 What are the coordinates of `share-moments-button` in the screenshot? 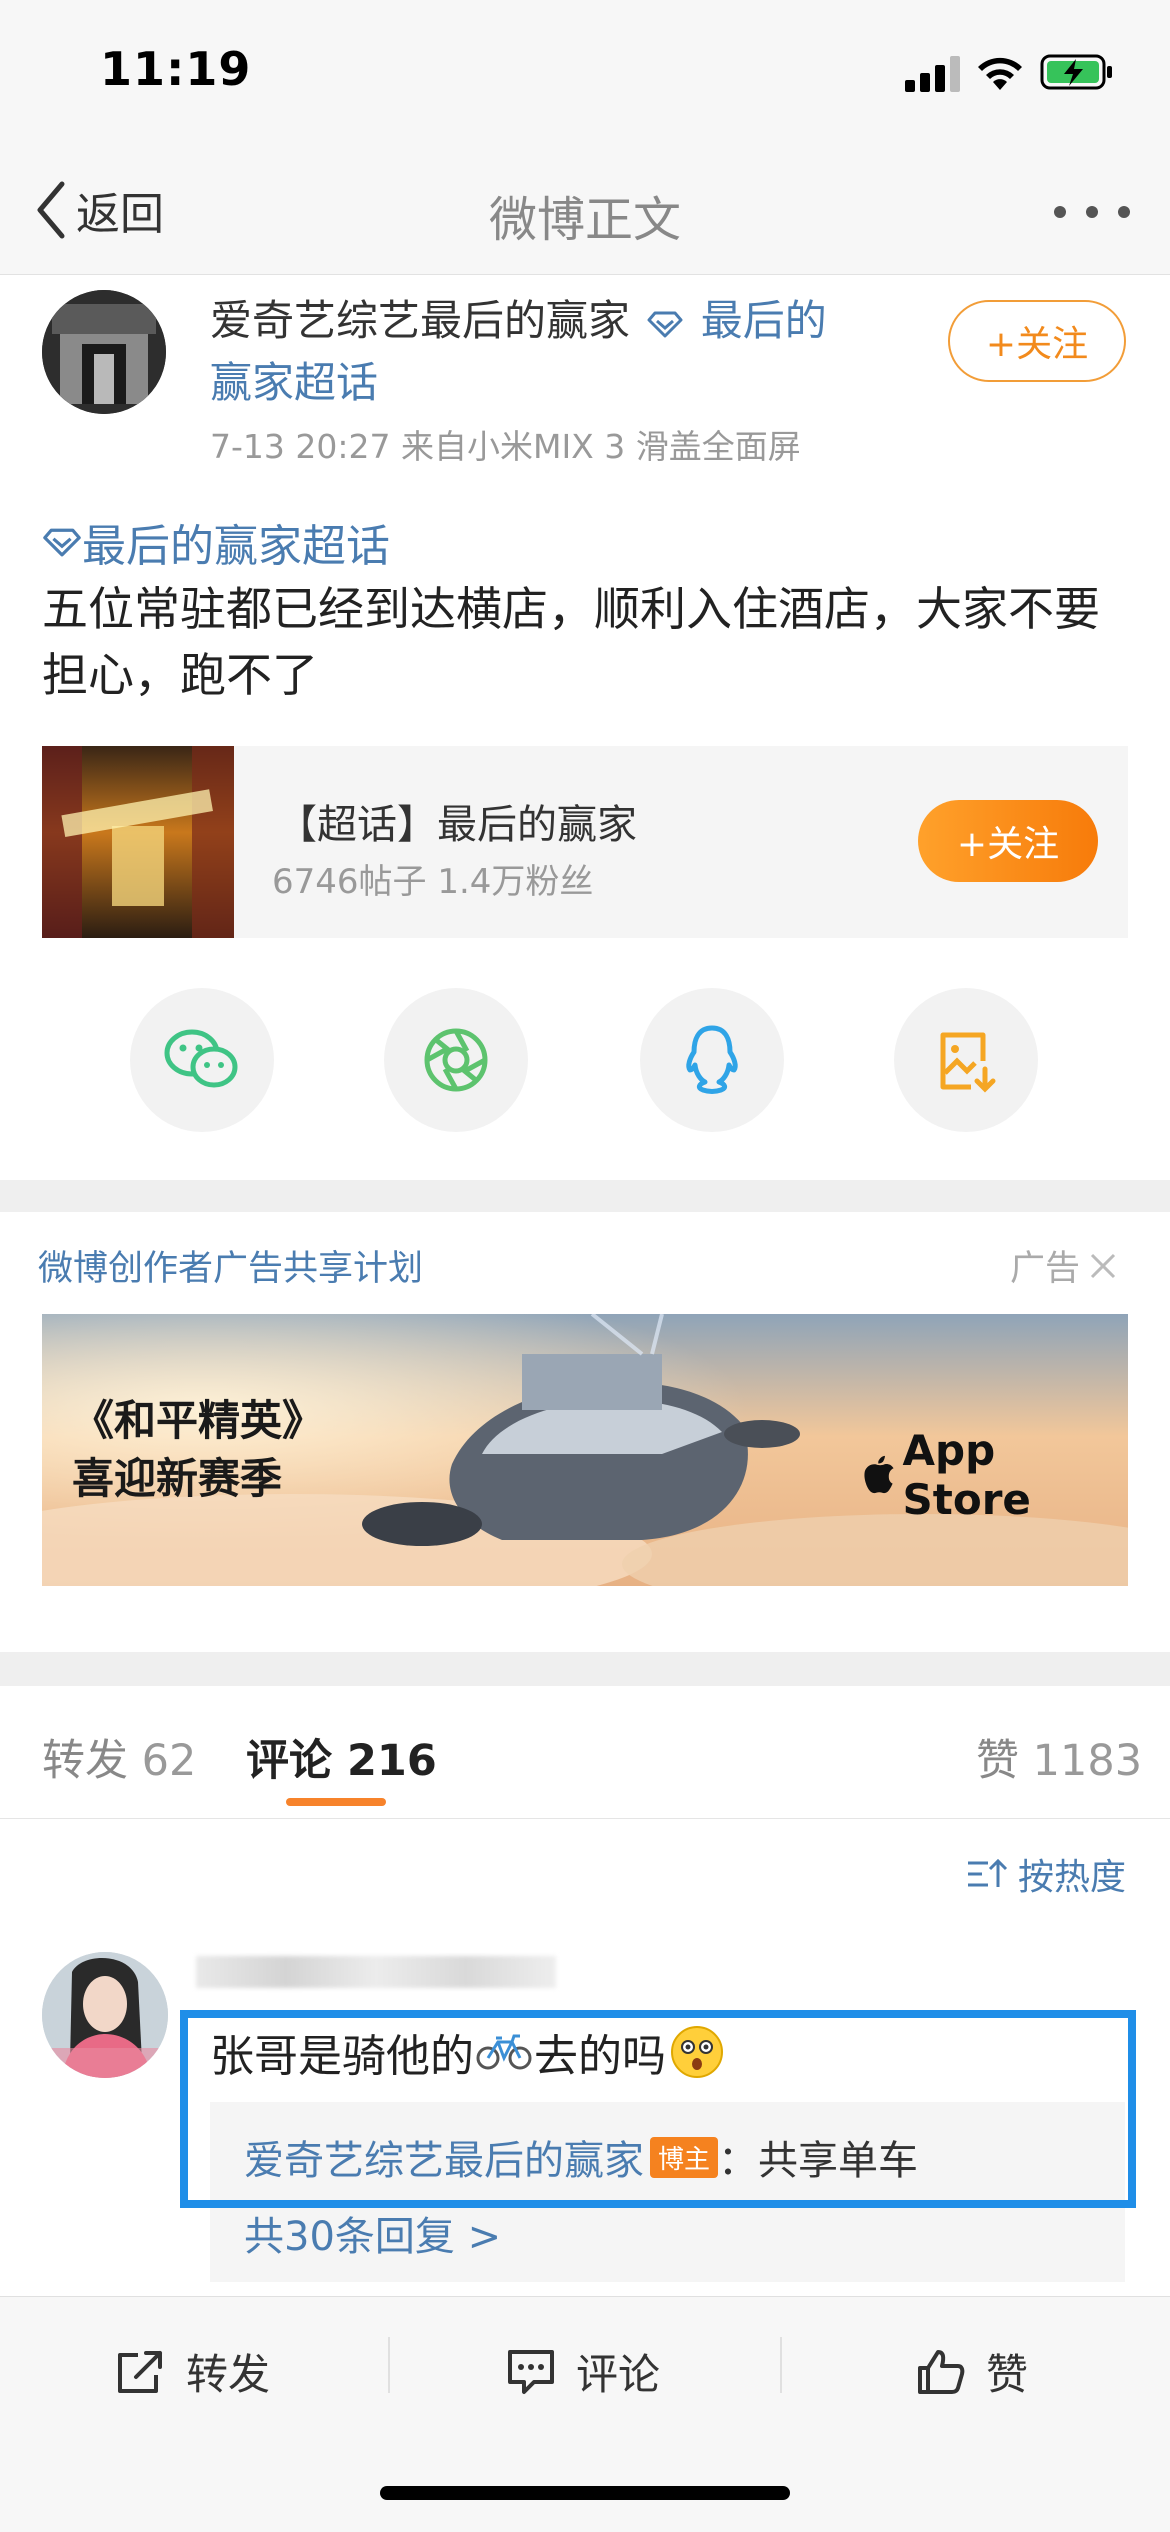 It's located at (456, 1060).